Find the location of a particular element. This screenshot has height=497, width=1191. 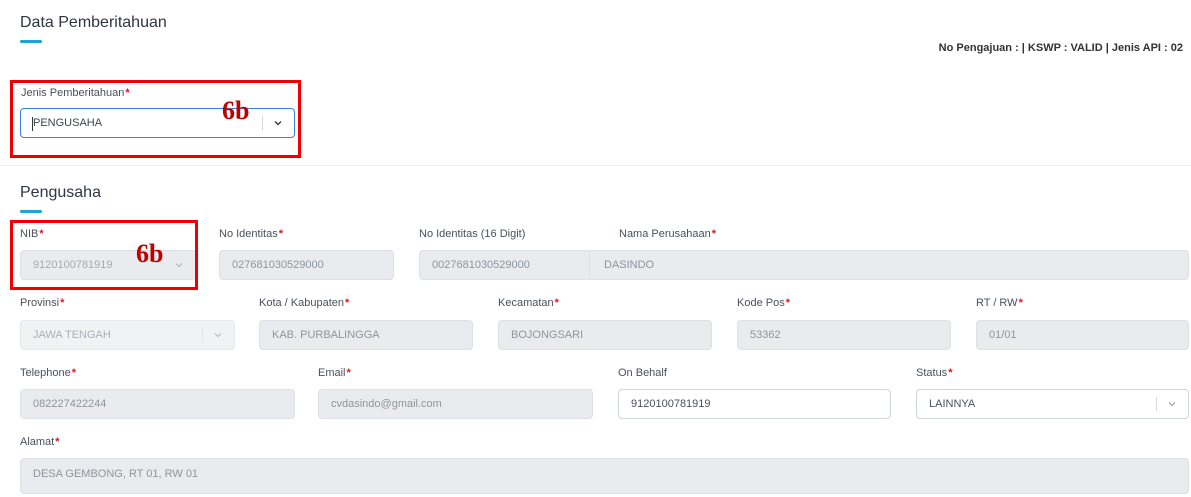

status-select: LAINNYA is located at coordinates (1052, 404).